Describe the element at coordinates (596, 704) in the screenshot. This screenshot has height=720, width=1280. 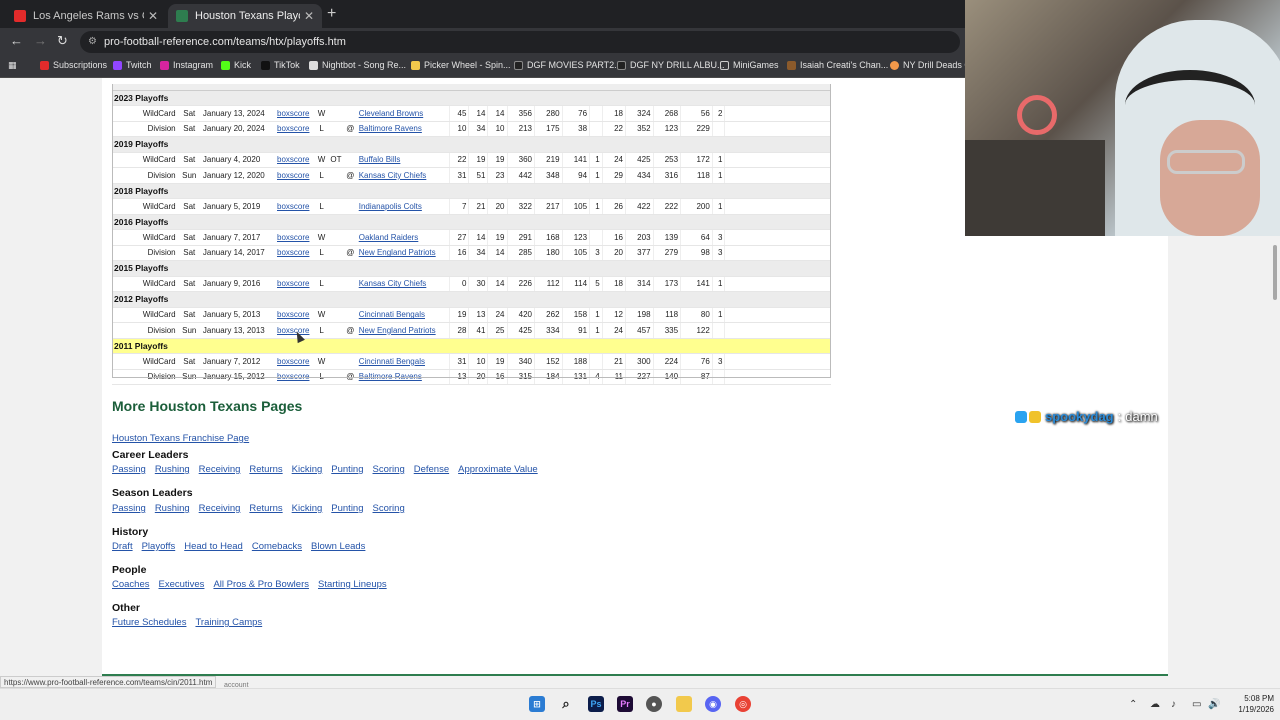
I see `photoshop-icon: Ps` at that location.